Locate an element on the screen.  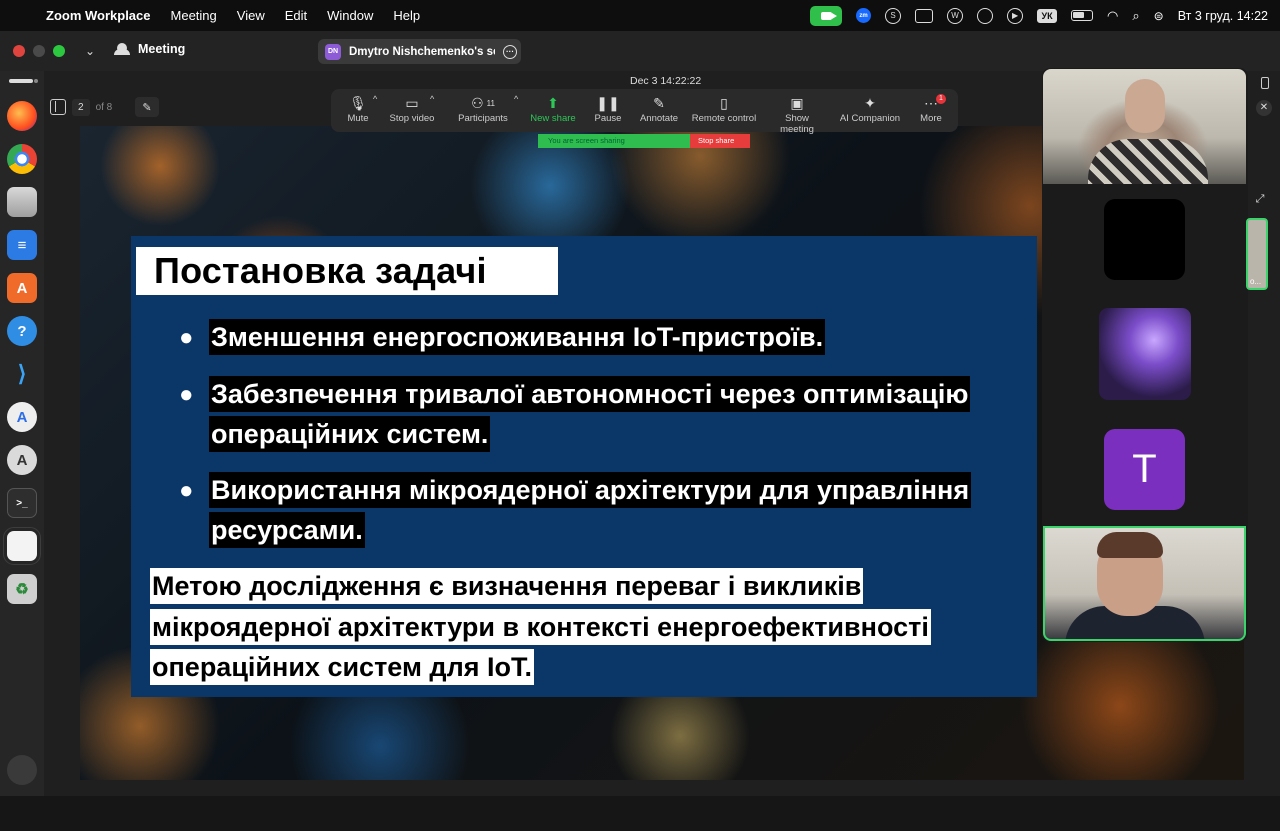
sidebar-toggle-icon is located at coordinates (58, 107).